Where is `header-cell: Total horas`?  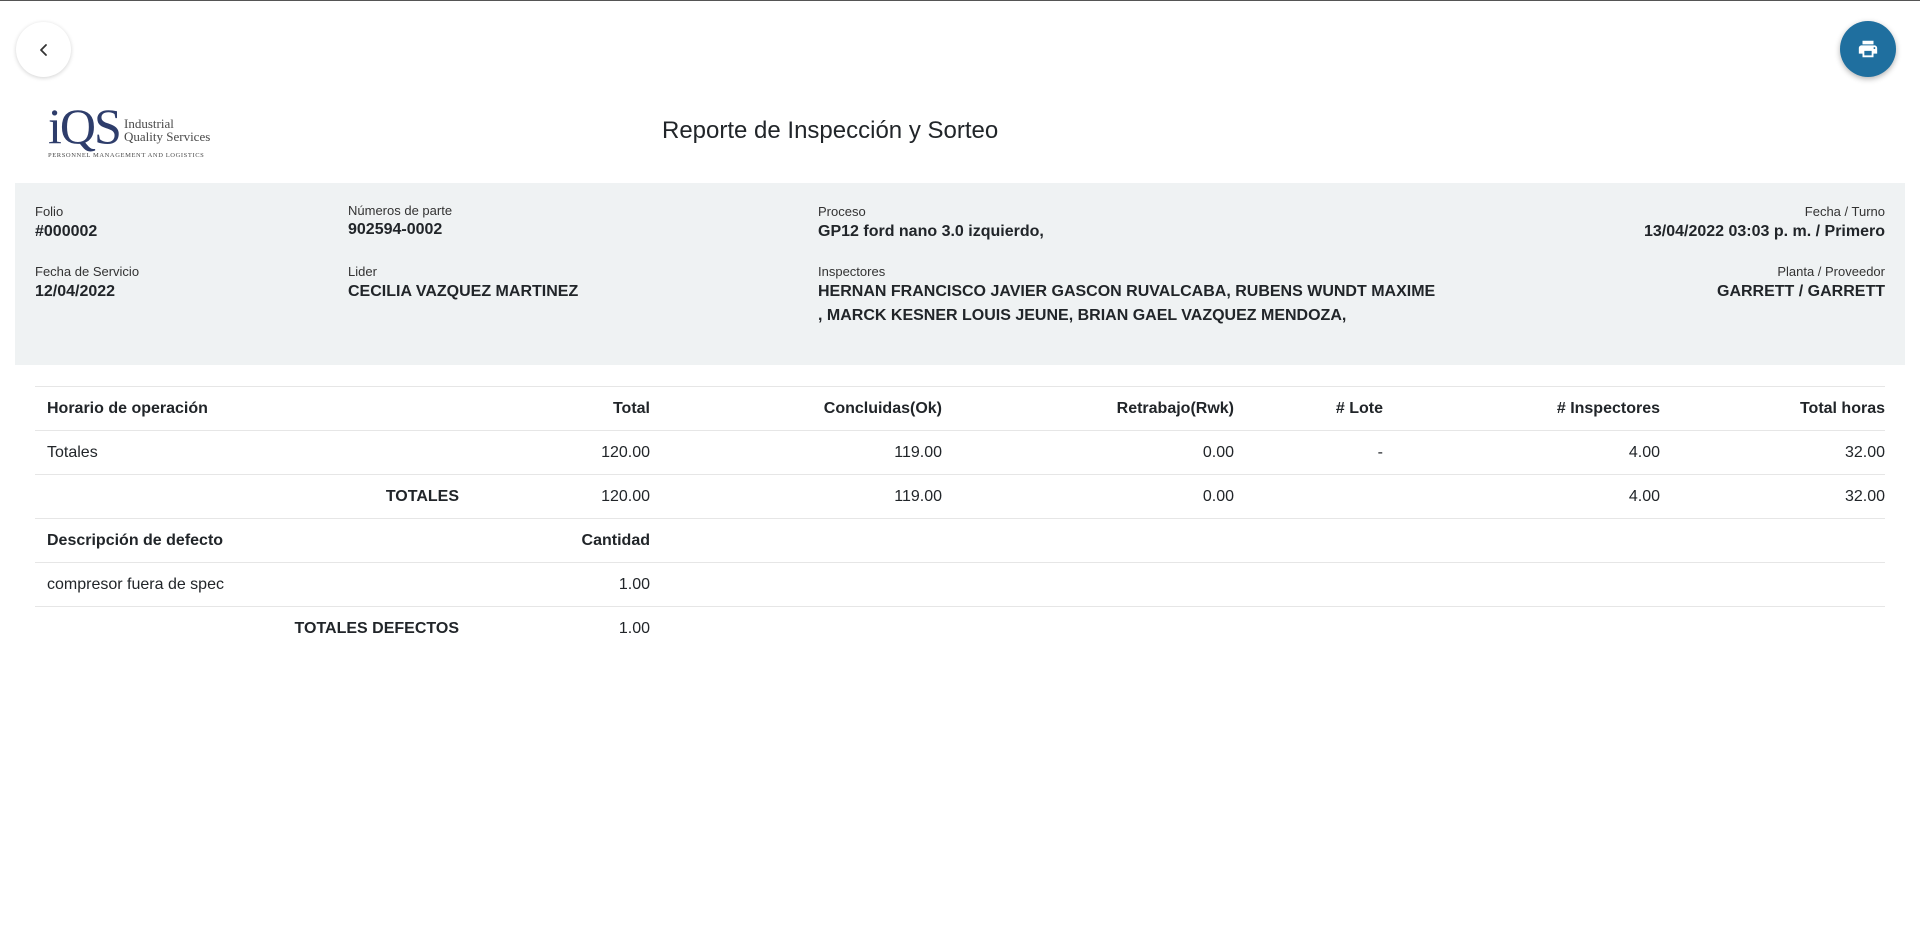
header-cell: Total horas is located at coordinates (1842, 408).